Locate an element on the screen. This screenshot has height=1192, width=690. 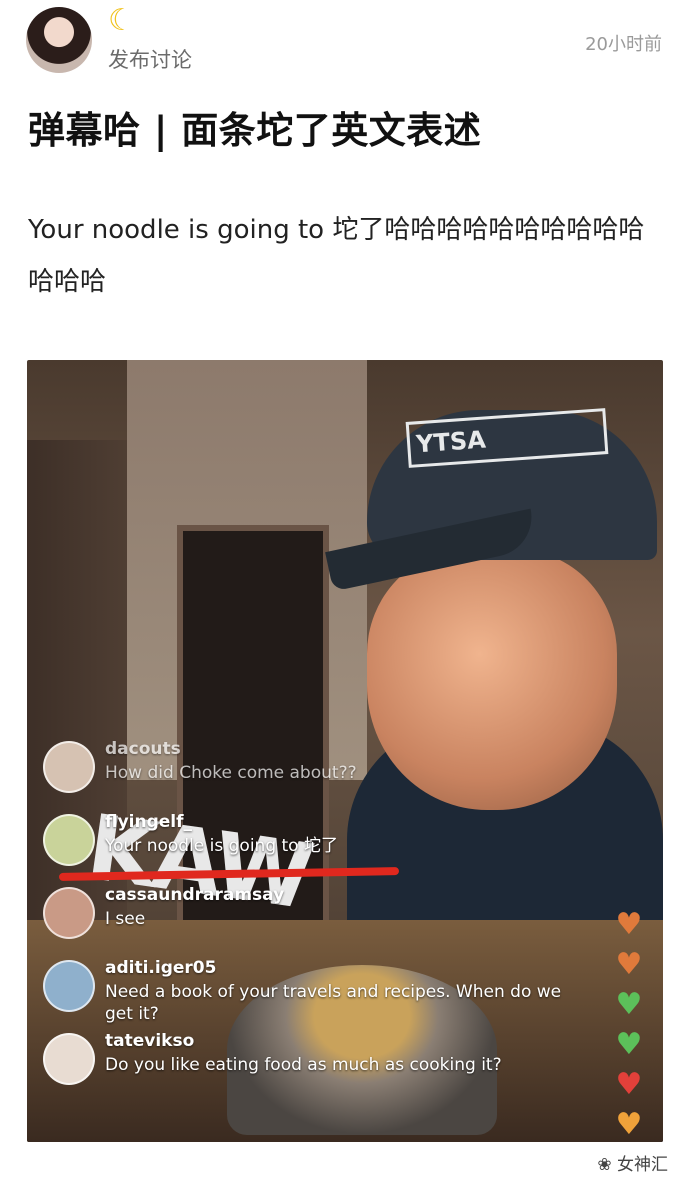
comment-username: cassaundraramsay is located at coordinates (194, 895).